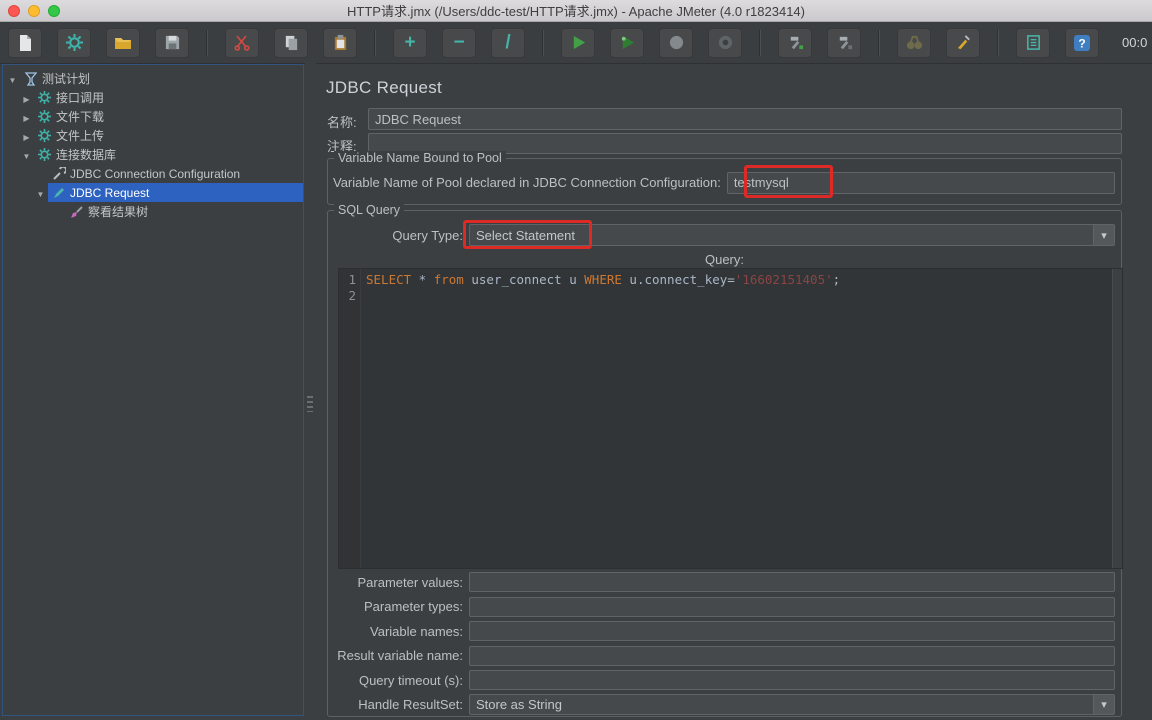 The height and width of the screenshot is (720, 1152). I want to click on query-timeout-row: Query timeout (s):, so click(724, 680).